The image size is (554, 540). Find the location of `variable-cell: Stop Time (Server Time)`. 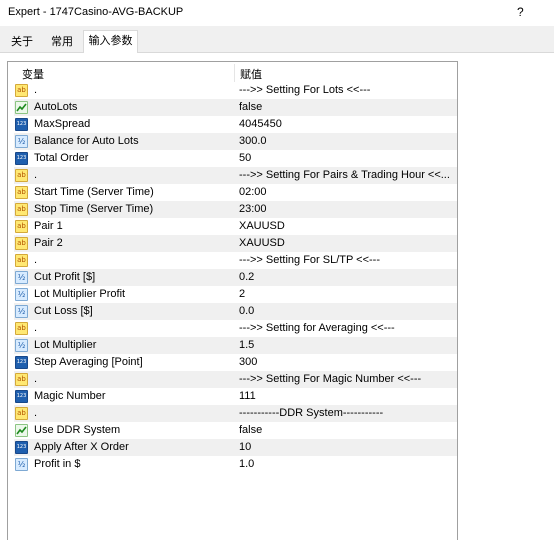

variable-cell: Stop Time (Server Time) is located at coordinates (126, 209).